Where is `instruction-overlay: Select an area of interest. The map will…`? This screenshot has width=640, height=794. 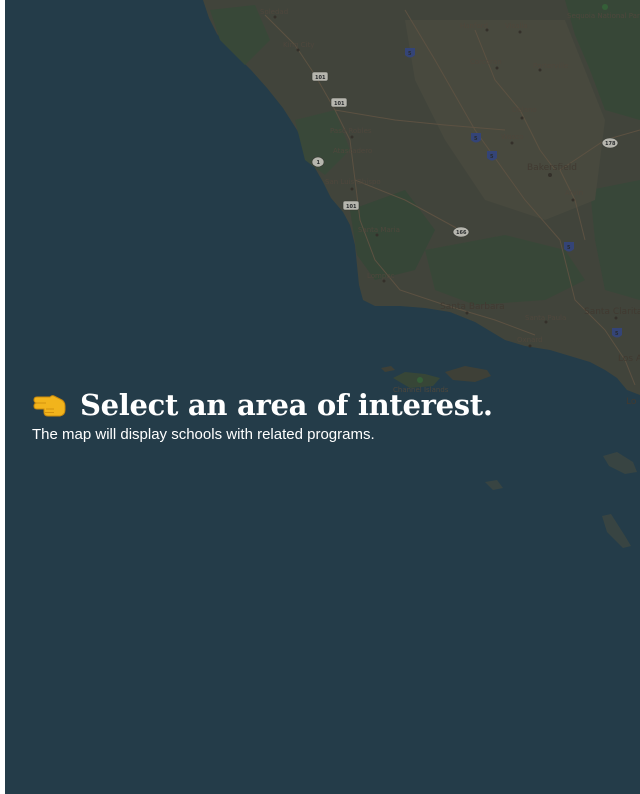 instruction-overlay: Select an area of interest. The map will… is located at coordinates (332, 415).